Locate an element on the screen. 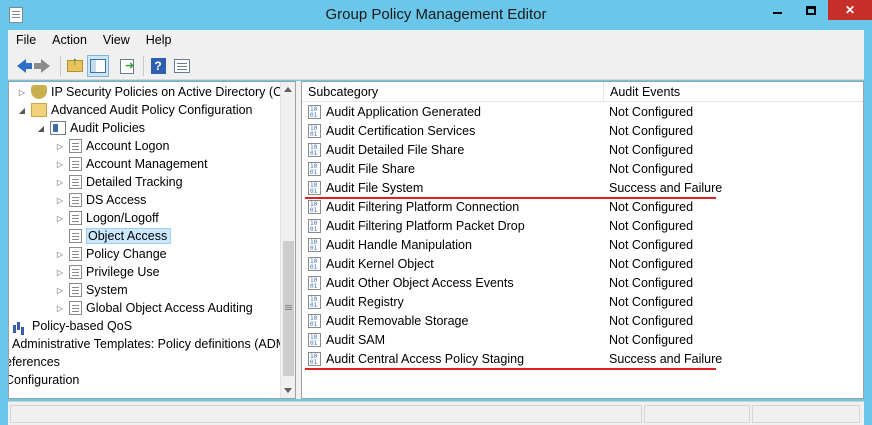 Image resolution: width=872 pixels, height=425 pixels. tree-item-policy-based-qos: Policy-based QoS is located at coordinates (72, 326).